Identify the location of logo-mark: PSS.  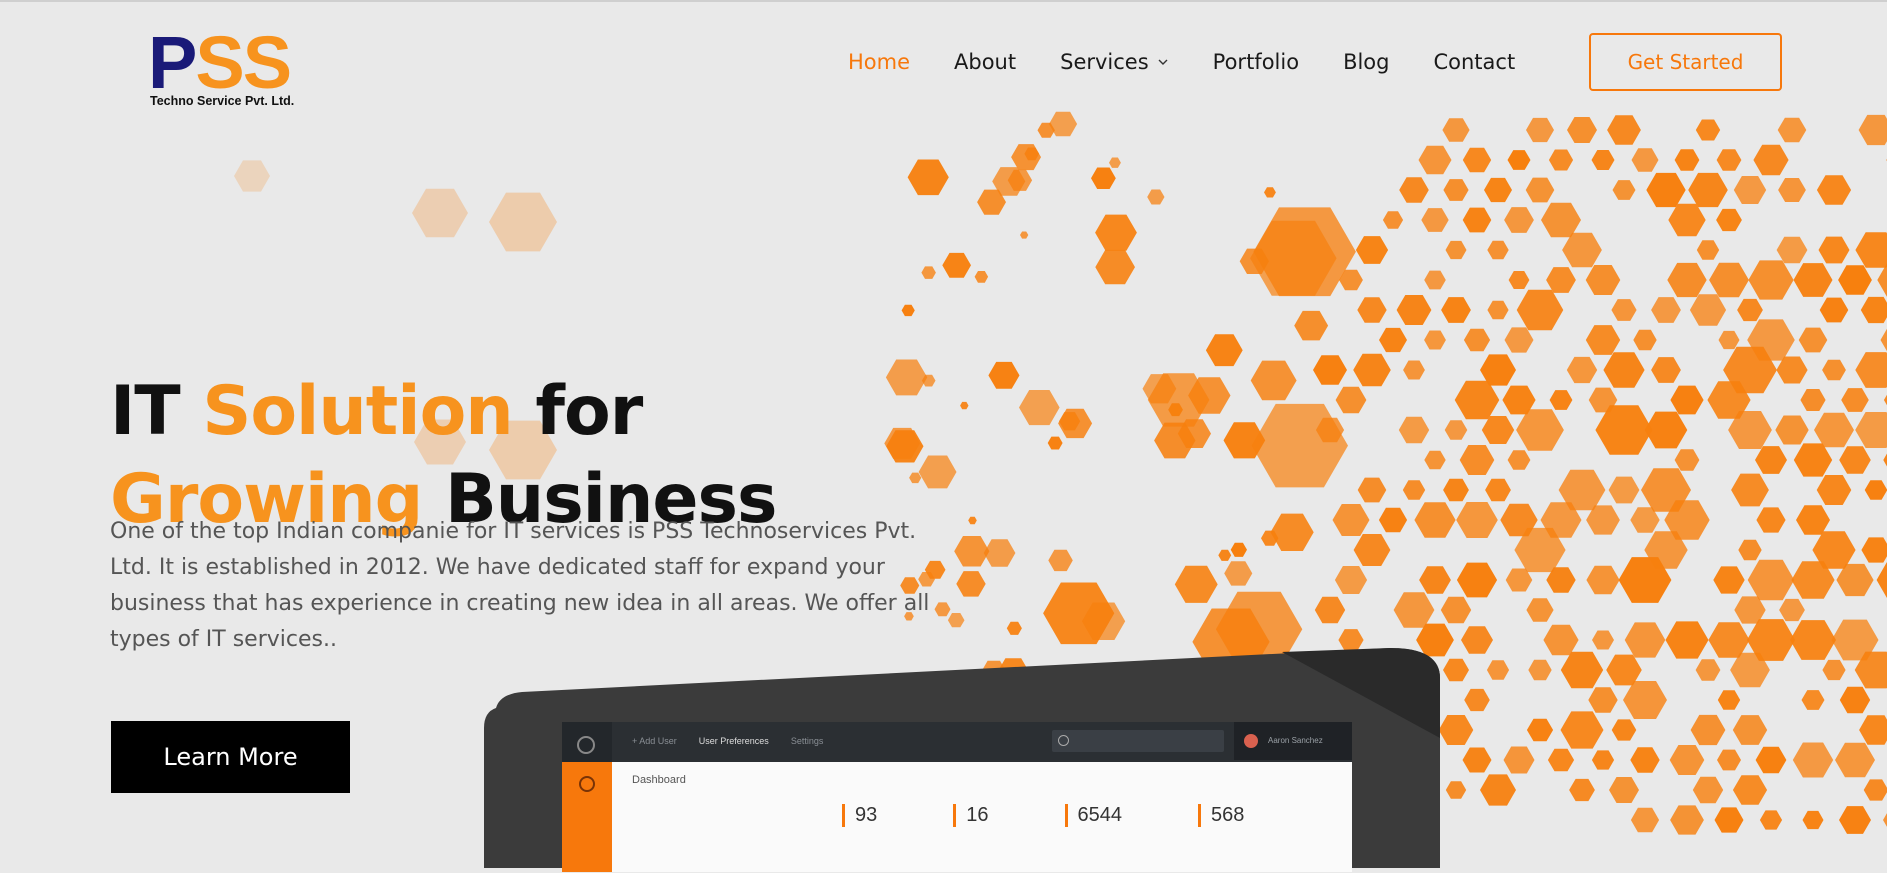
(219, 63).